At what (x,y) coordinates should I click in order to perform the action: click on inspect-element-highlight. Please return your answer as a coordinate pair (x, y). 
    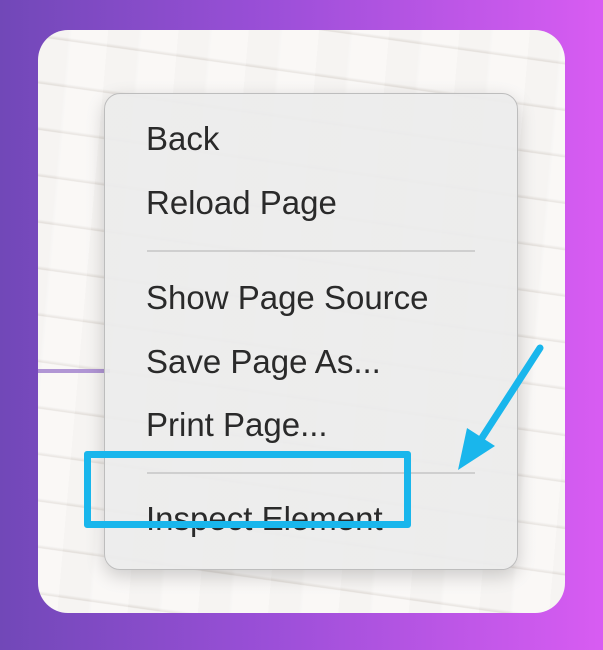
    Looking at the image, I should click on (247, 489).